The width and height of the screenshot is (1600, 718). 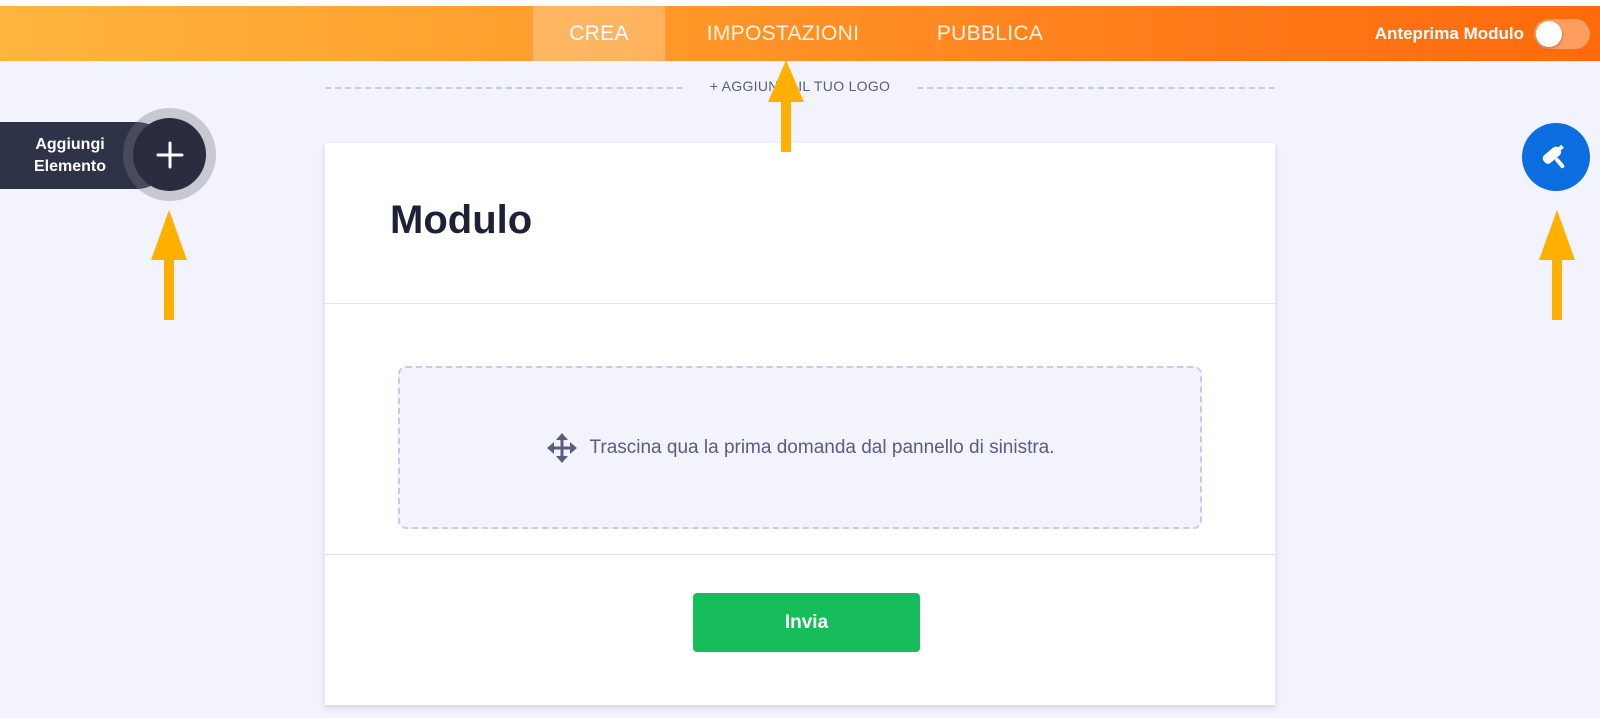 What do you see at coordinates (800, 303) in the screenshot?
I see `header-divider` at bounding box center [800, 303].